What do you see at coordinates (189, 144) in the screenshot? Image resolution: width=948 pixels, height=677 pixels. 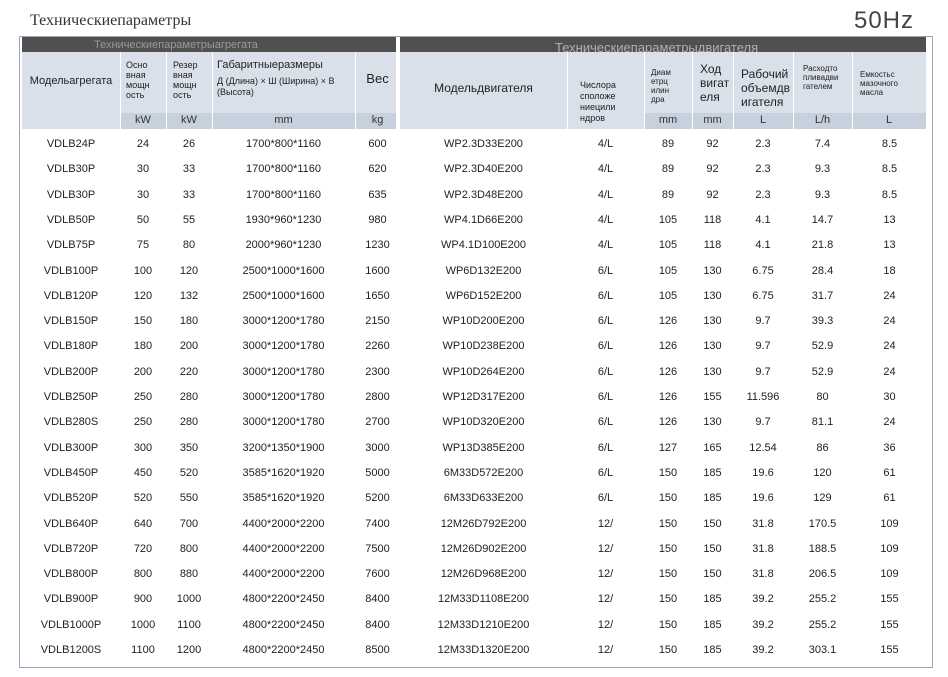 I see `cell-reserve-power: 26` at bounding box center [189, 144].